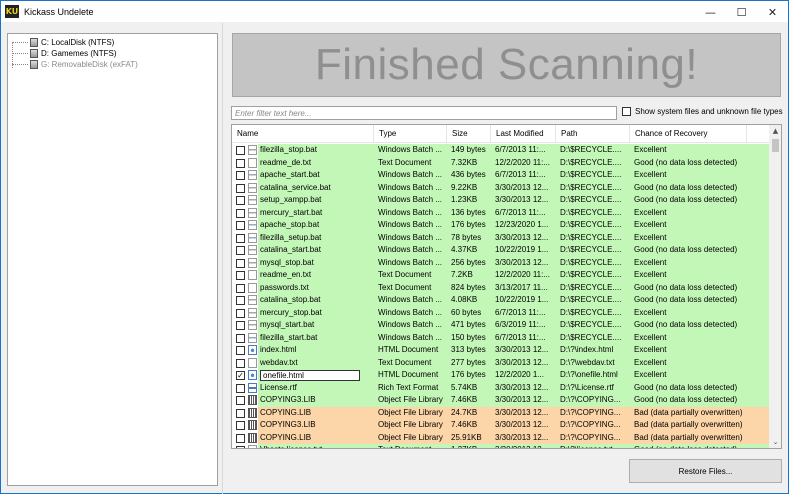  I want to click on show-system-files-option: Show system files and unknown file types, so click(702, 111).